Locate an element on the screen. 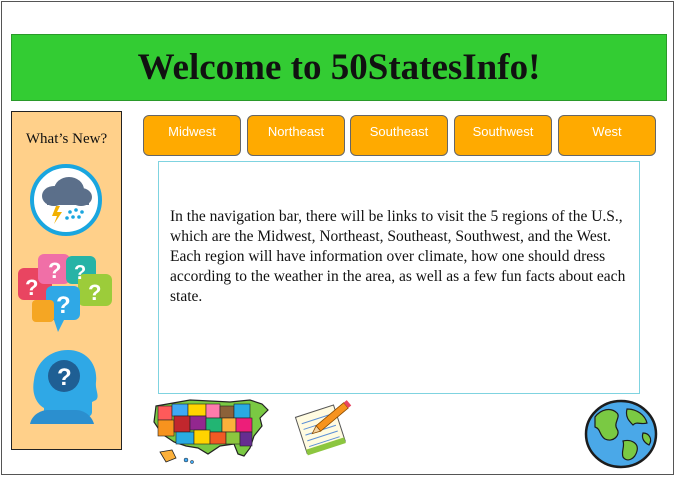  us-map-icon is located at coordinates (211, 431).